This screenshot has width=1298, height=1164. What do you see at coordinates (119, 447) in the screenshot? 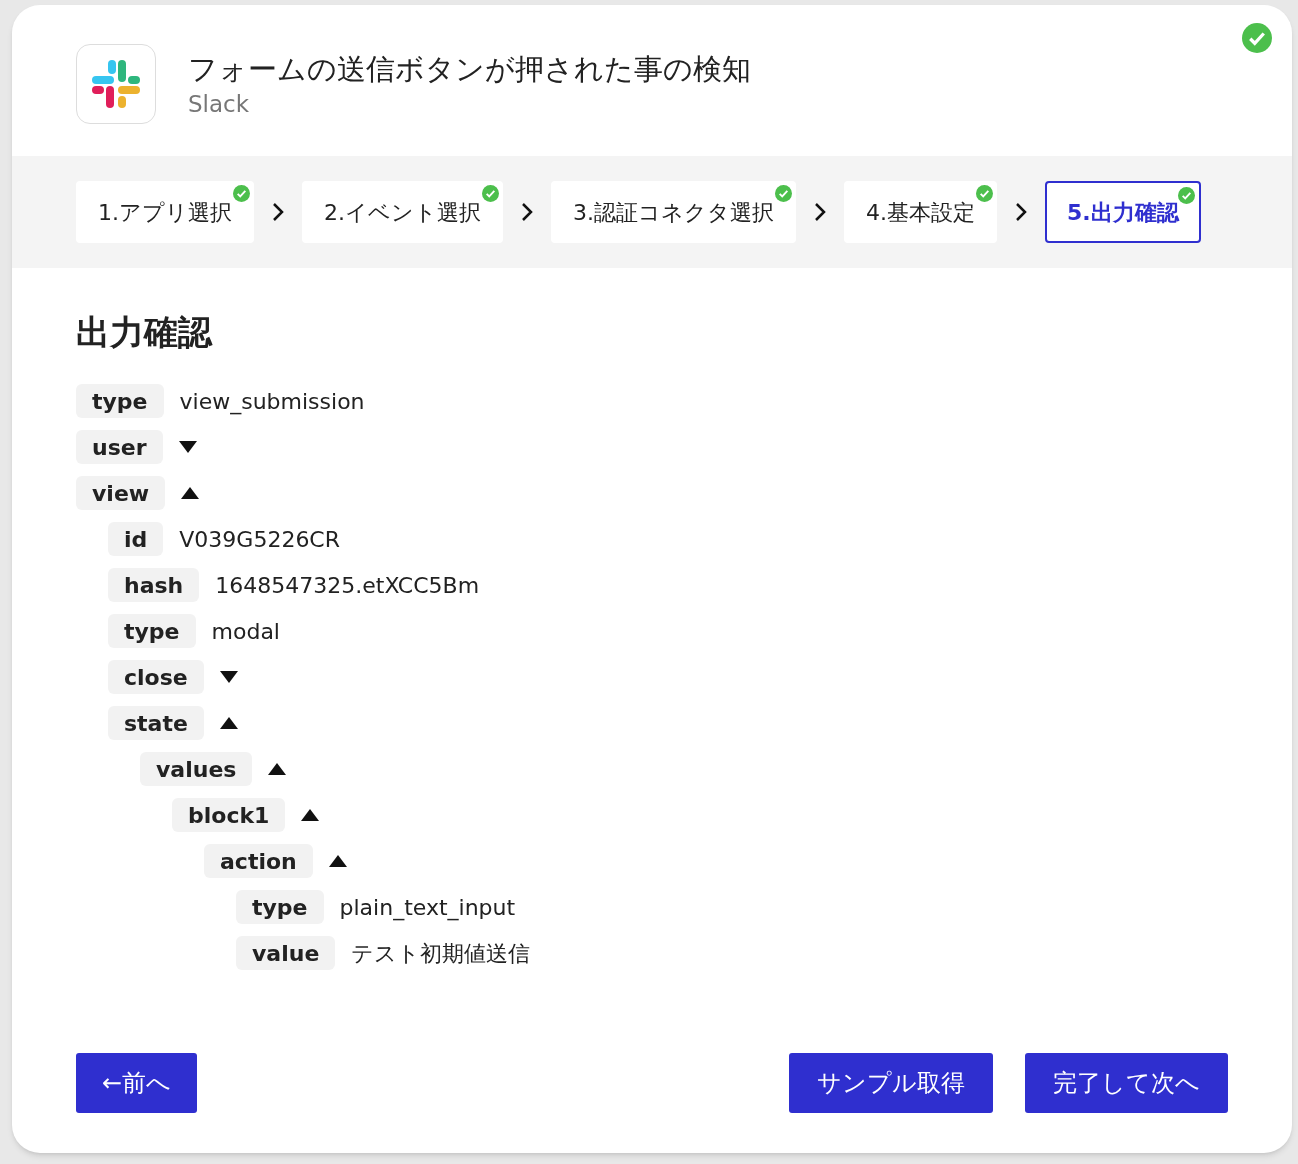
I see `field-key: user` at bounding box center [119, 447].